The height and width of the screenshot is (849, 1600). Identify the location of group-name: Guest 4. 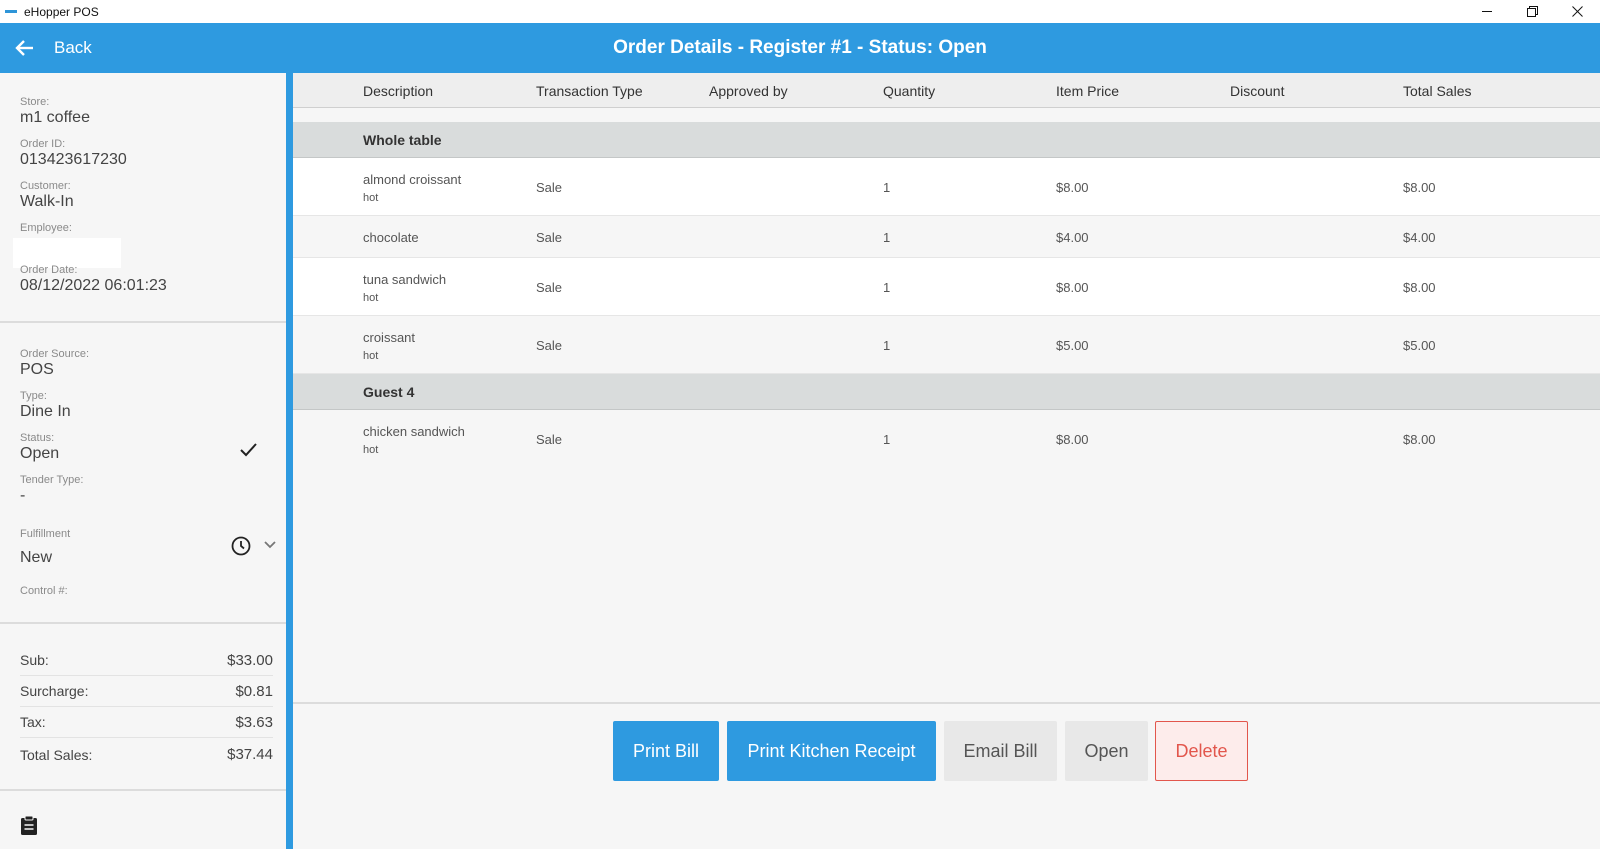
(389, 392).